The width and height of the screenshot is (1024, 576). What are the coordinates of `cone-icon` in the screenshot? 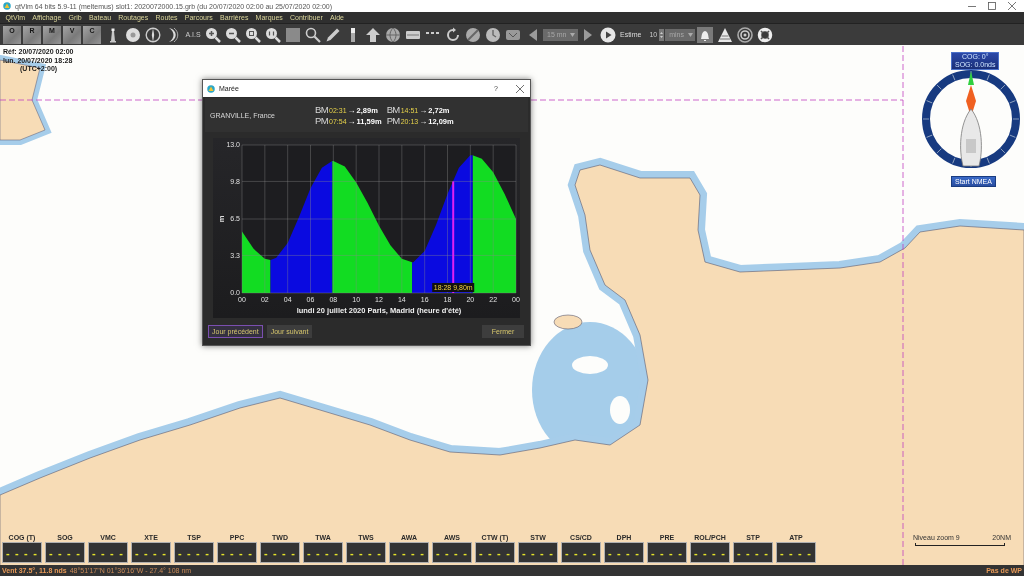 It's located at (725, 34).